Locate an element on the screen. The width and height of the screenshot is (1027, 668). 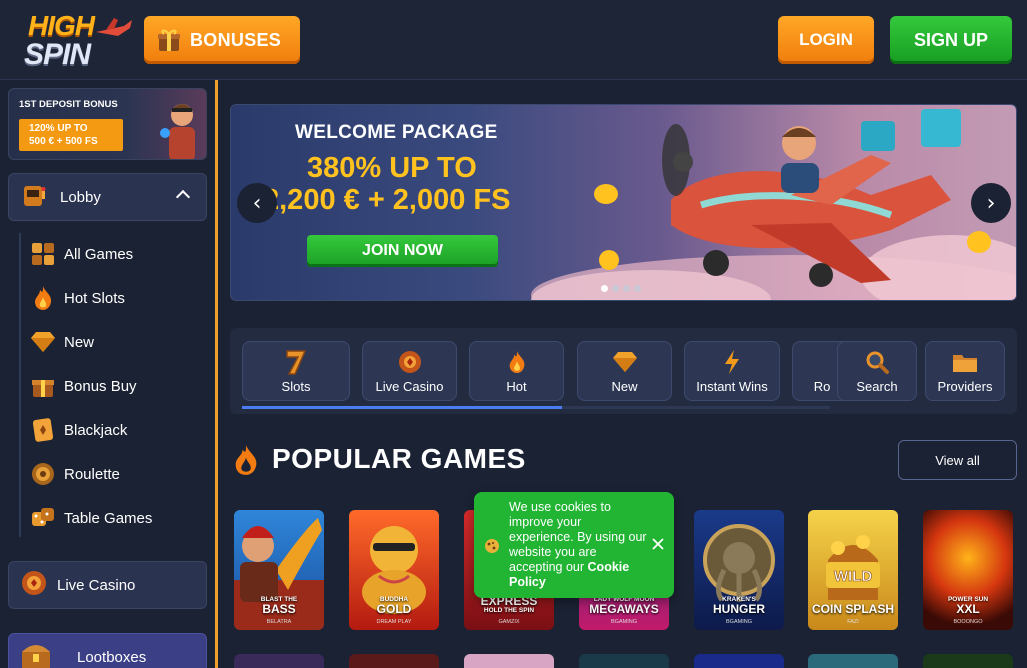
category-slots: Slots is located at coordinates (296, 371).